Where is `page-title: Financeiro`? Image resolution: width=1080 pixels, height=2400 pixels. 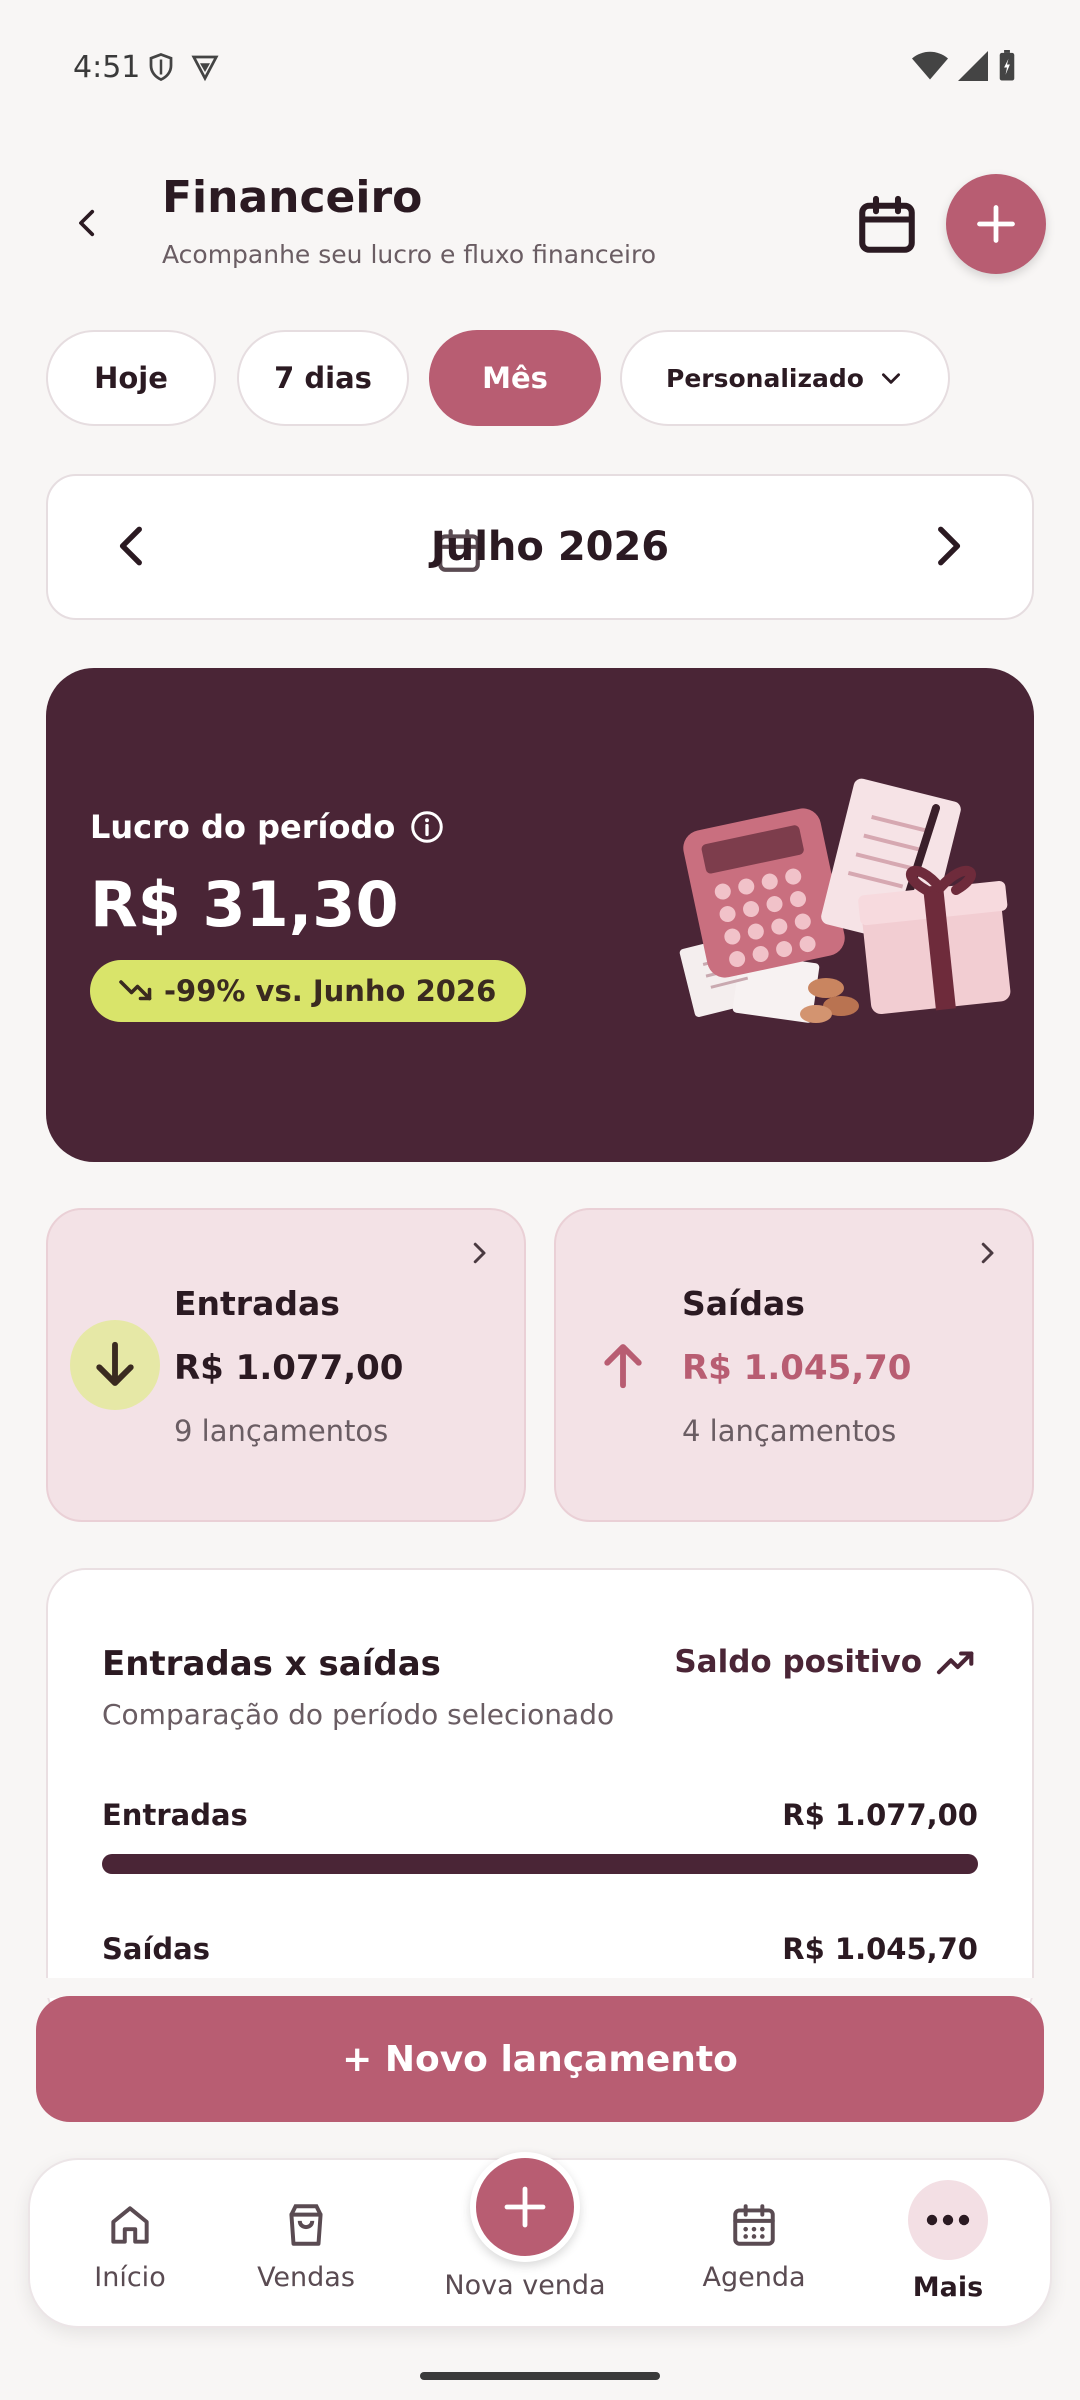 page-title: Financeiro is located at coordinates (292, 197).